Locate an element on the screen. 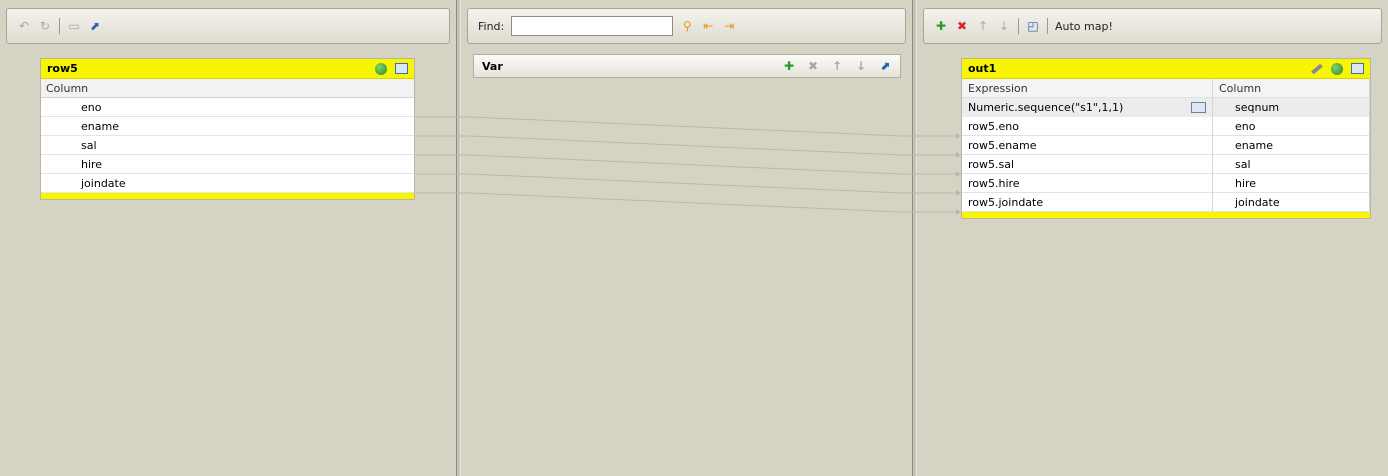 The image size is (1388, 476). link-sal is located at coordinates (687, 164).